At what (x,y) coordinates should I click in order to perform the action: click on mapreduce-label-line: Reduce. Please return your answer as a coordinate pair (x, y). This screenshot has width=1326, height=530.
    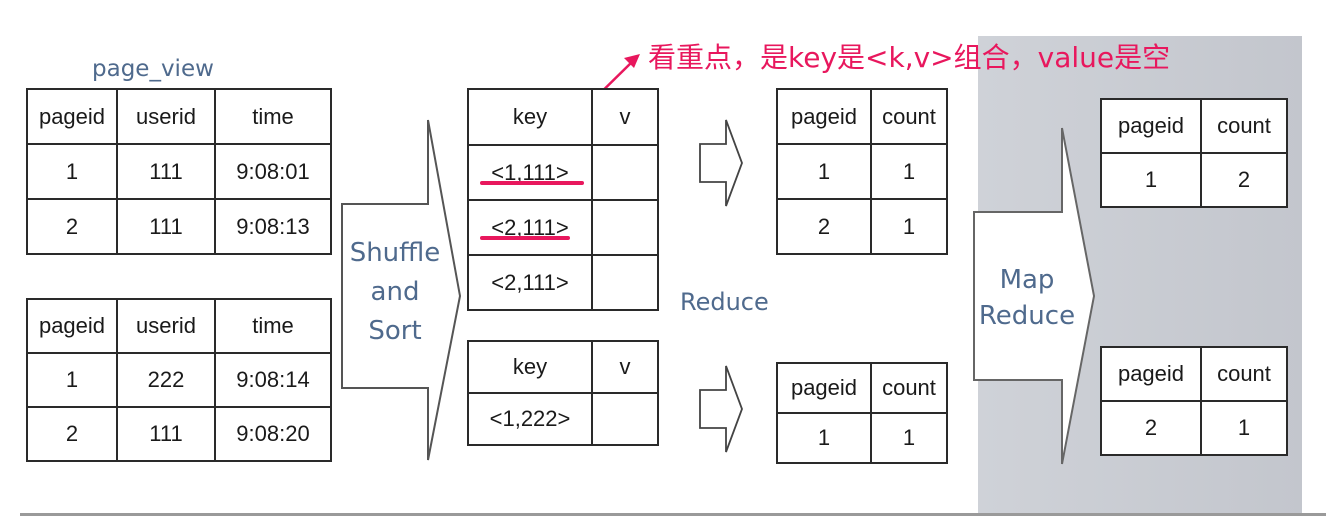
    Looking at the image, I should click on (1027, 316).